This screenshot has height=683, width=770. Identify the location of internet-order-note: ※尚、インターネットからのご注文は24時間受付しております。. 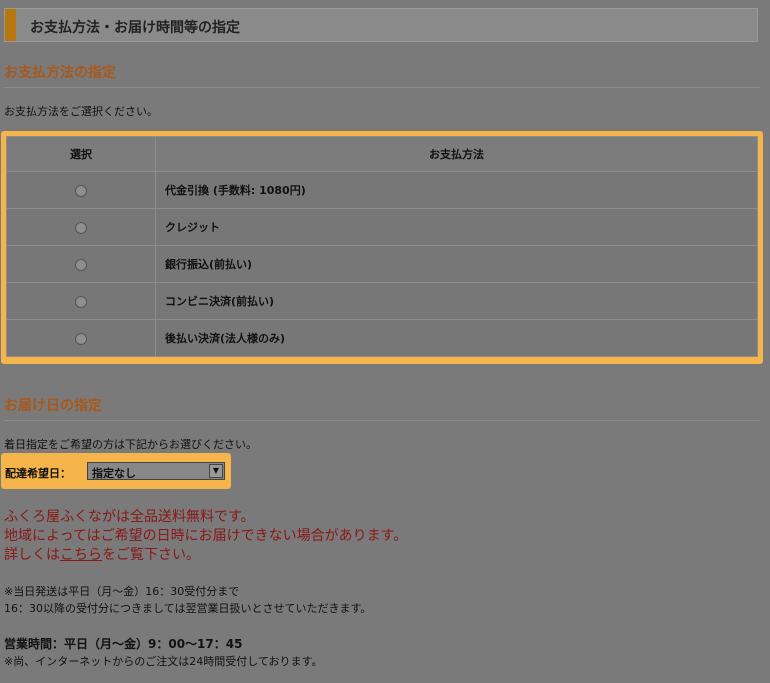
(163, 661).